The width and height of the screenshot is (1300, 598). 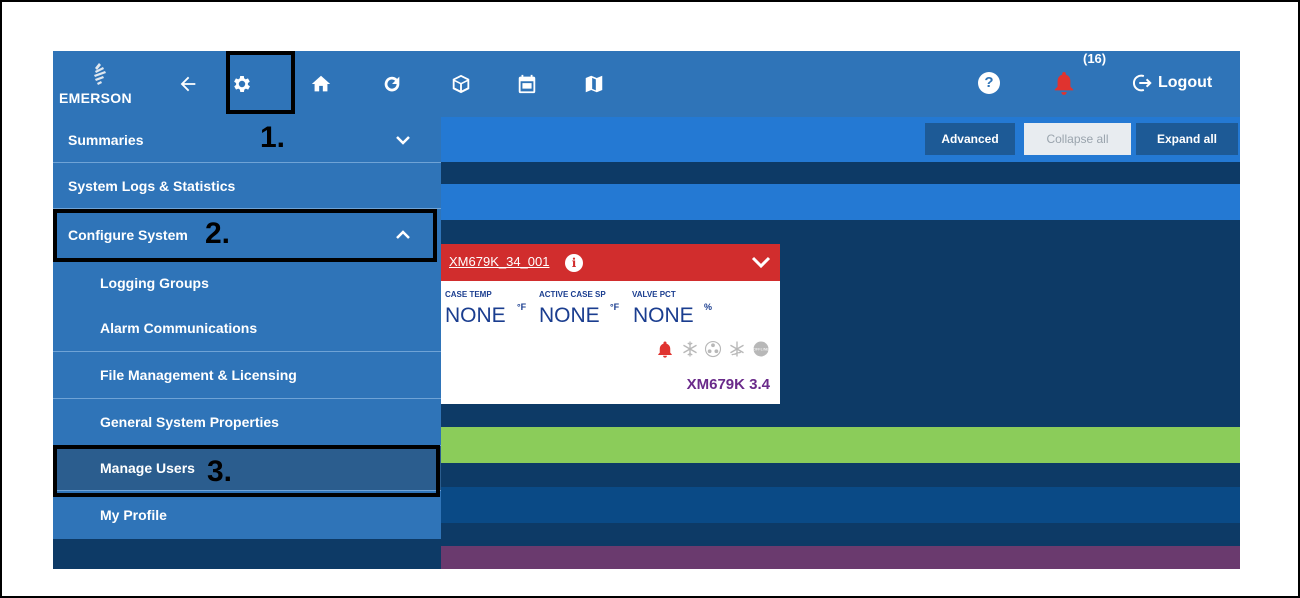 What do you see at coordinates (527, 84) in the screenshot?
I see `calendar-icon` at bounding box center [527, 84].